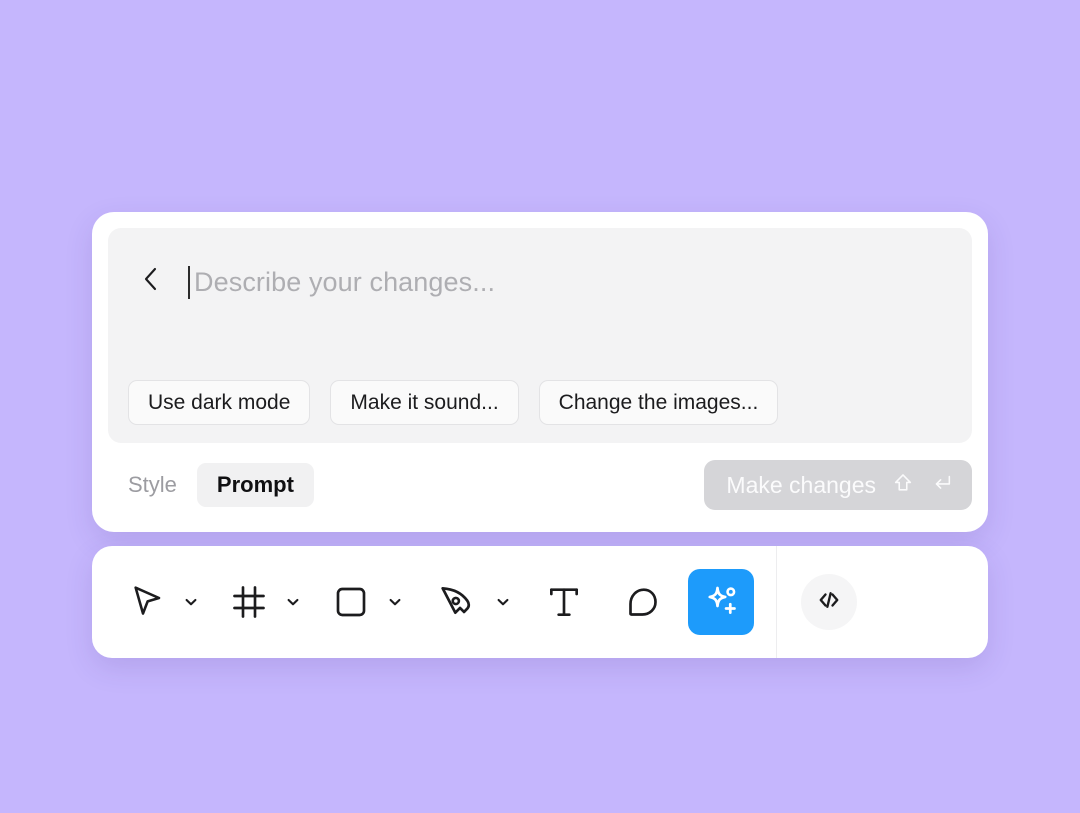 The height and width of the screenshot is (813, 1080). Describe the element at coordinates (395, 602) in the screenshot. I see `shape-tool-chevron-down-icon` at that location.